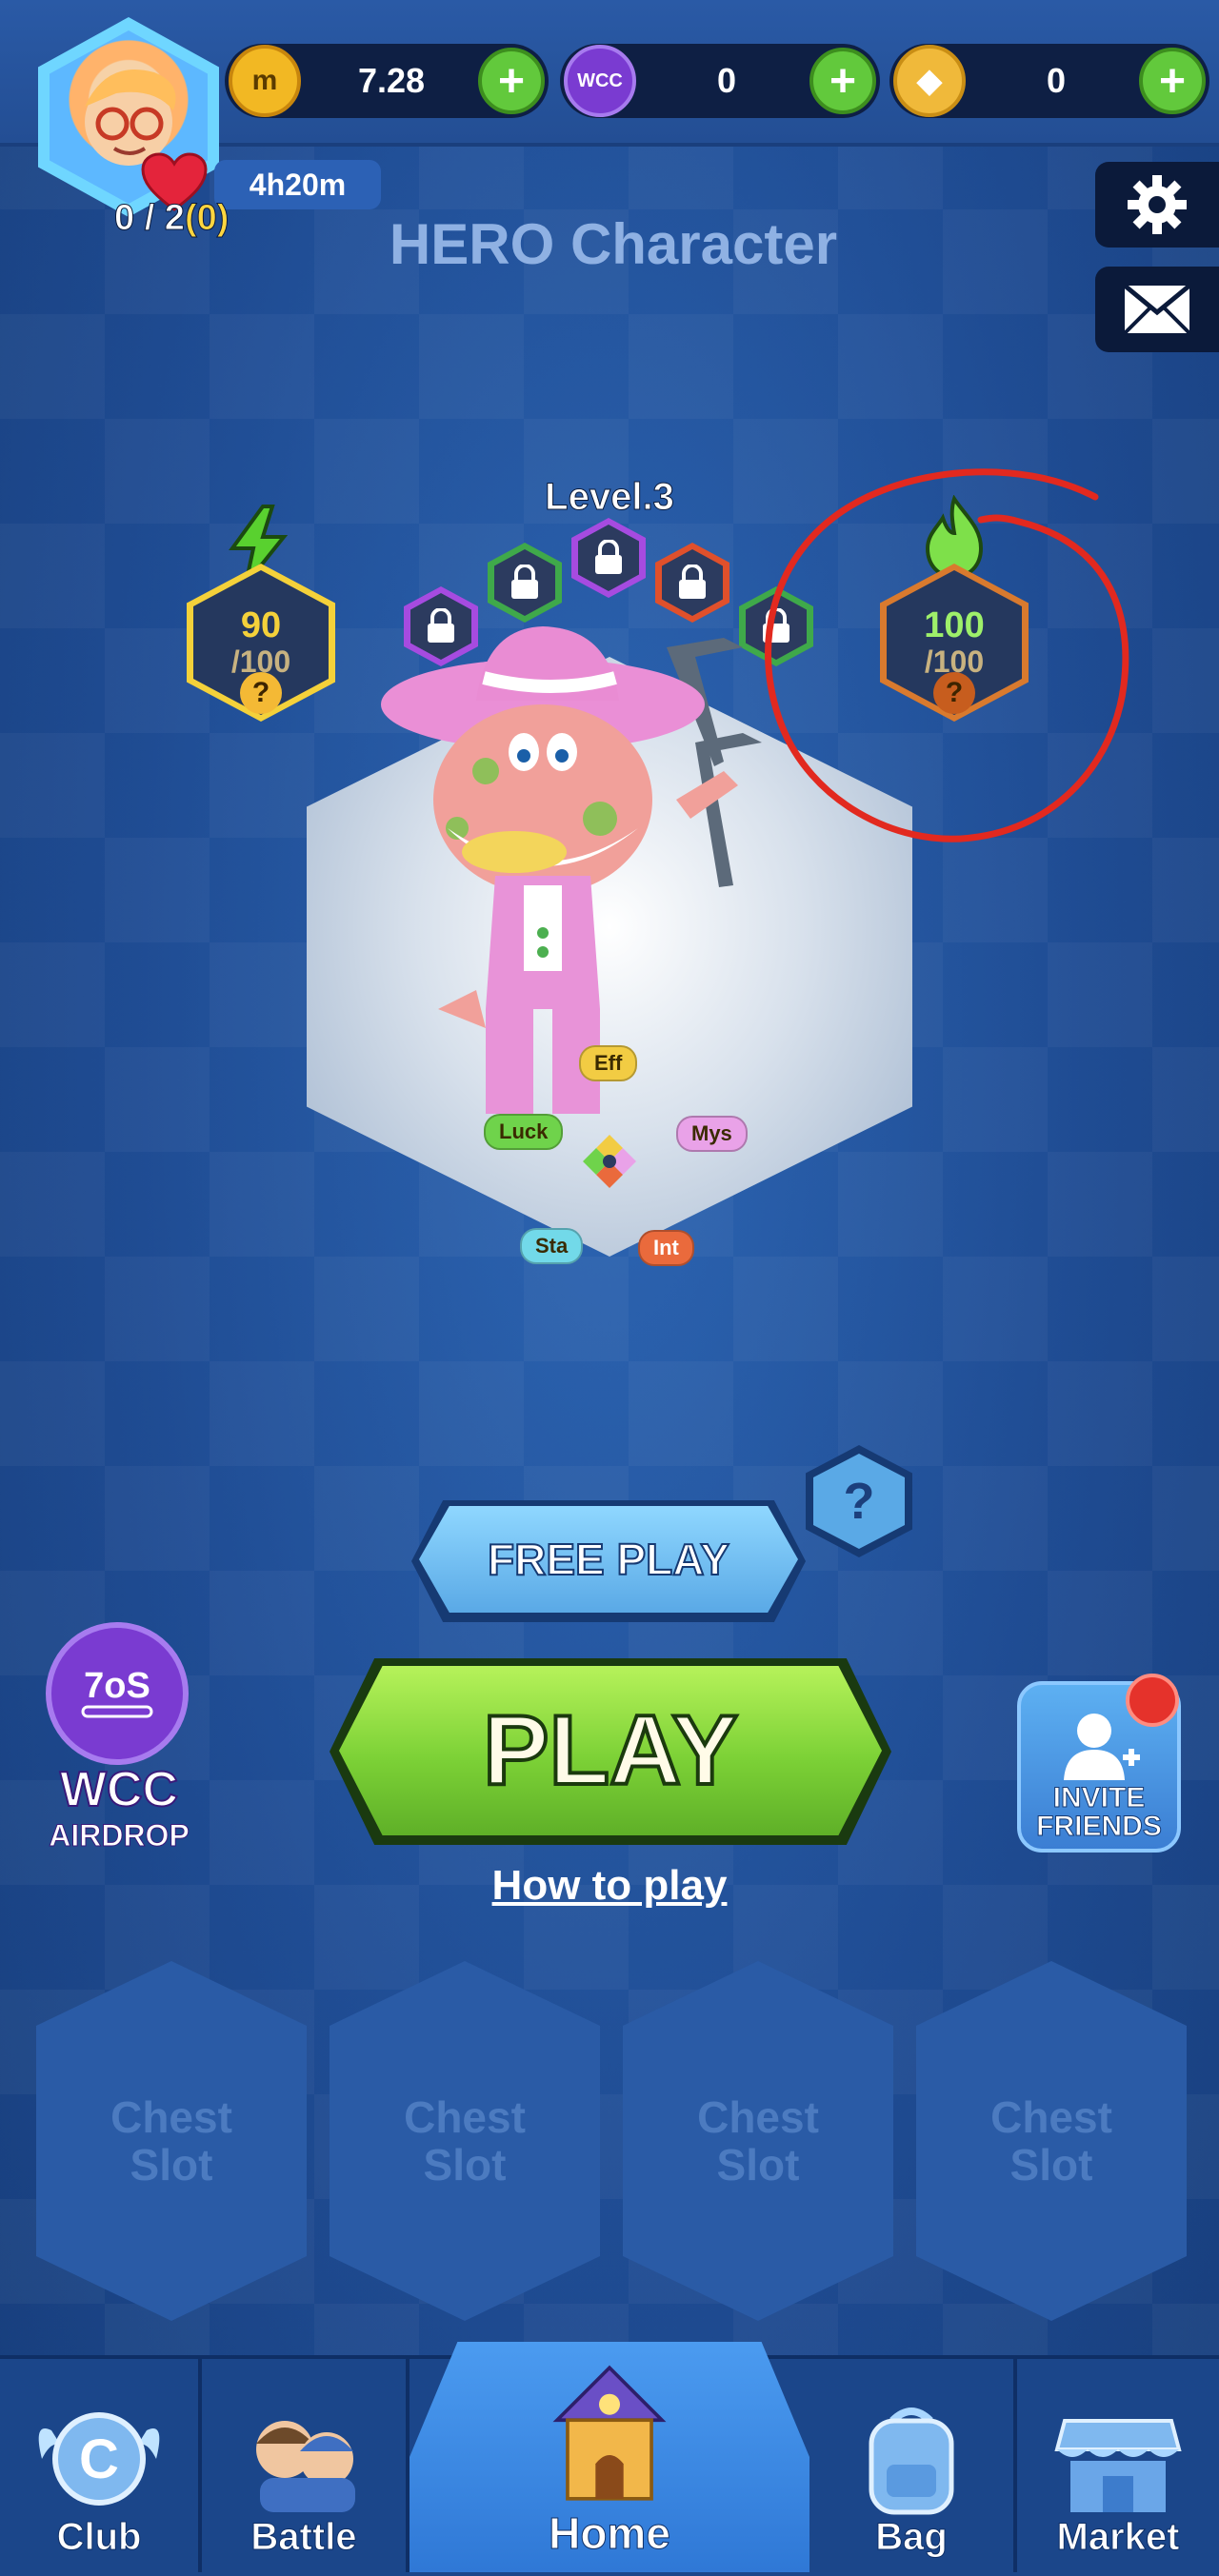 Image resolution: width=1219 pixels, height=2576 pixels. Describe the element at coordinates (117, 1686) in the screenshot. I see `svg-text: 7oS` at that location.